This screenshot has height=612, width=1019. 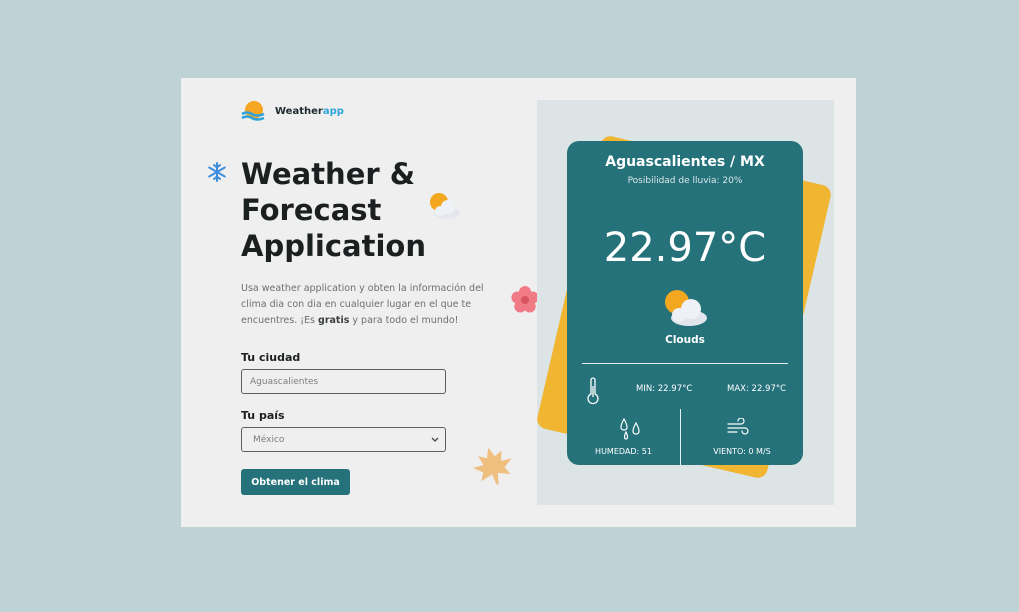 I want to click on maple-leaf-icon, so click(x=492, y=466).